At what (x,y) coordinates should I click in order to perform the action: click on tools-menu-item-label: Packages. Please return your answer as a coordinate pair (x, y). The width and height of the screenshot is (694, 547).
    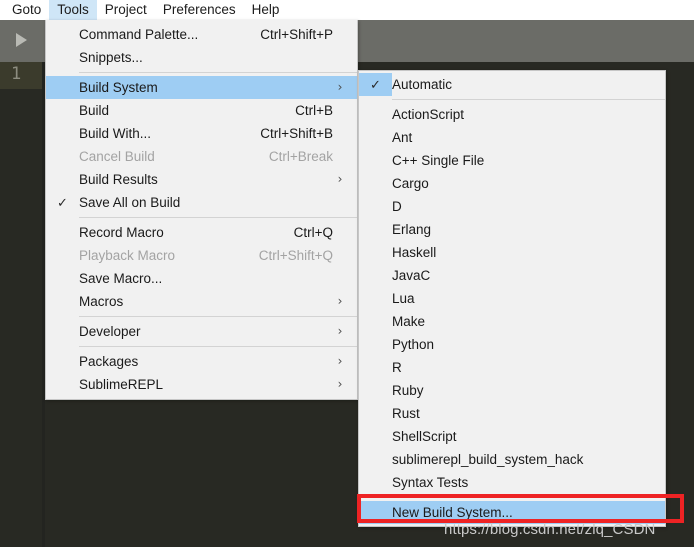
    Looking at the image, I should click on (109, 361).